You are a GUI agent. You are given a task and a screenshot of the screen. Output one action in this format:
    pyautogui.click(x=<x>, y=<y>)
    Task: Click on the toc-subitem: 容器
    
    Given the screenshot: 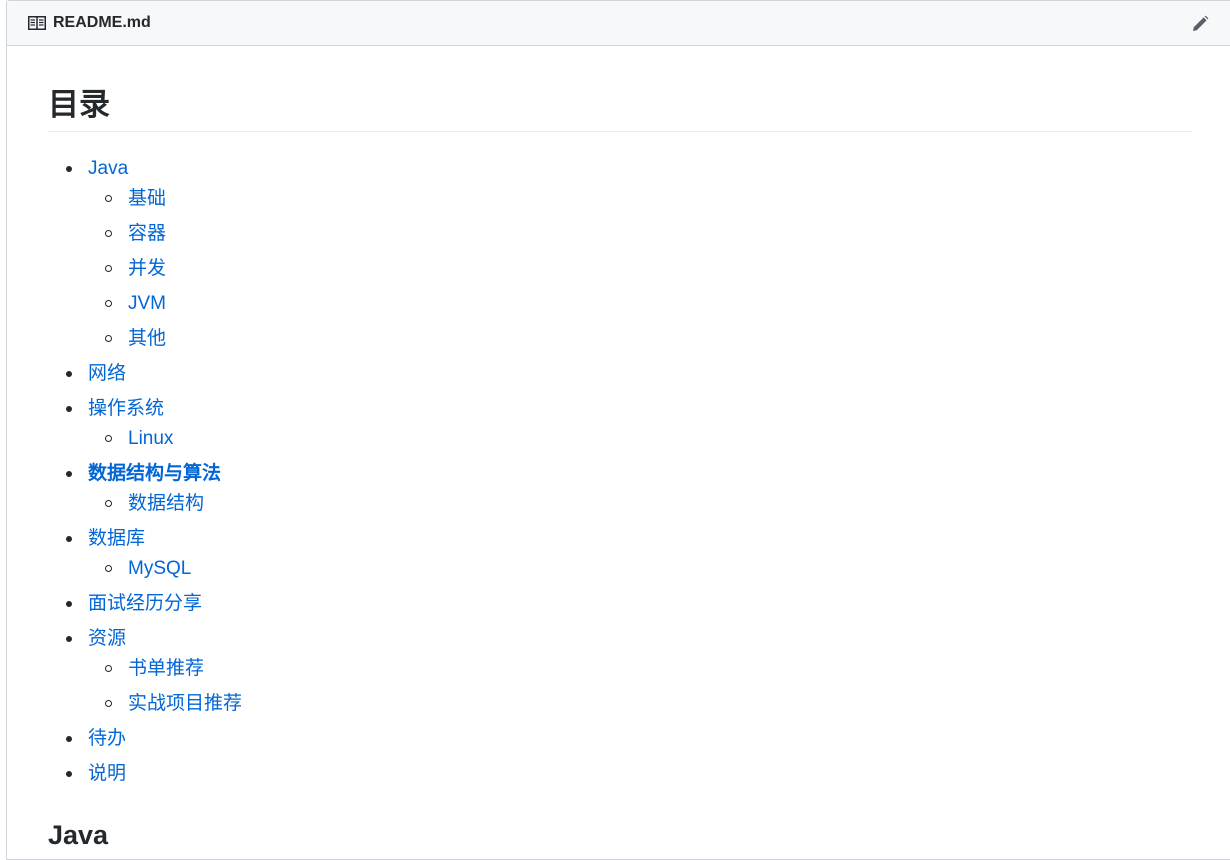 What is the action you would take?
    pyautogui.click(x=165, y=233)
    